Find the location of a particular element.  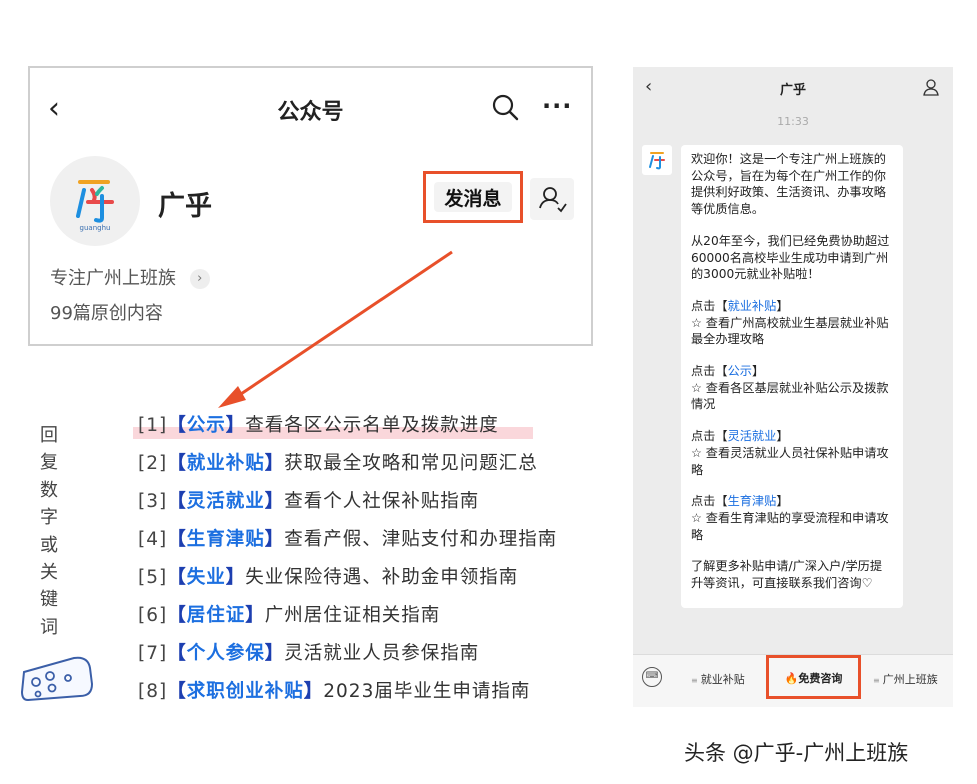

keyword-desc: 获取最全攻略和常见问题汇总 is located at coordinates (411, 463).